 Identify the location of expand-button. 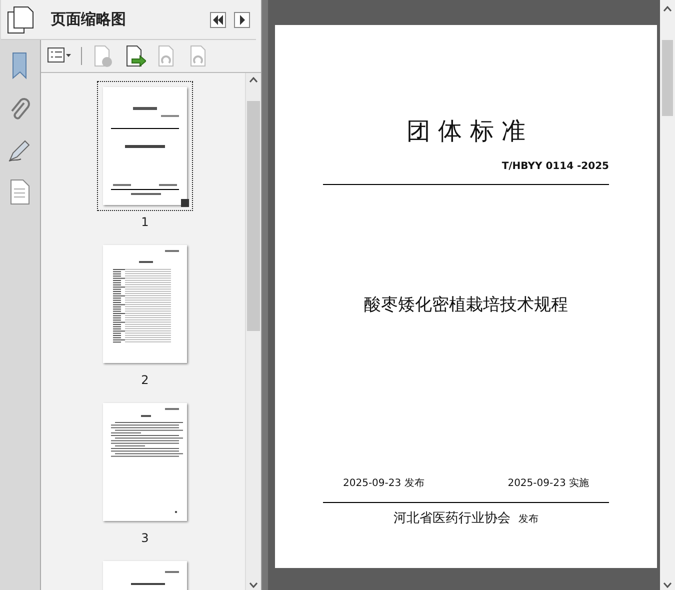
(242, 20).